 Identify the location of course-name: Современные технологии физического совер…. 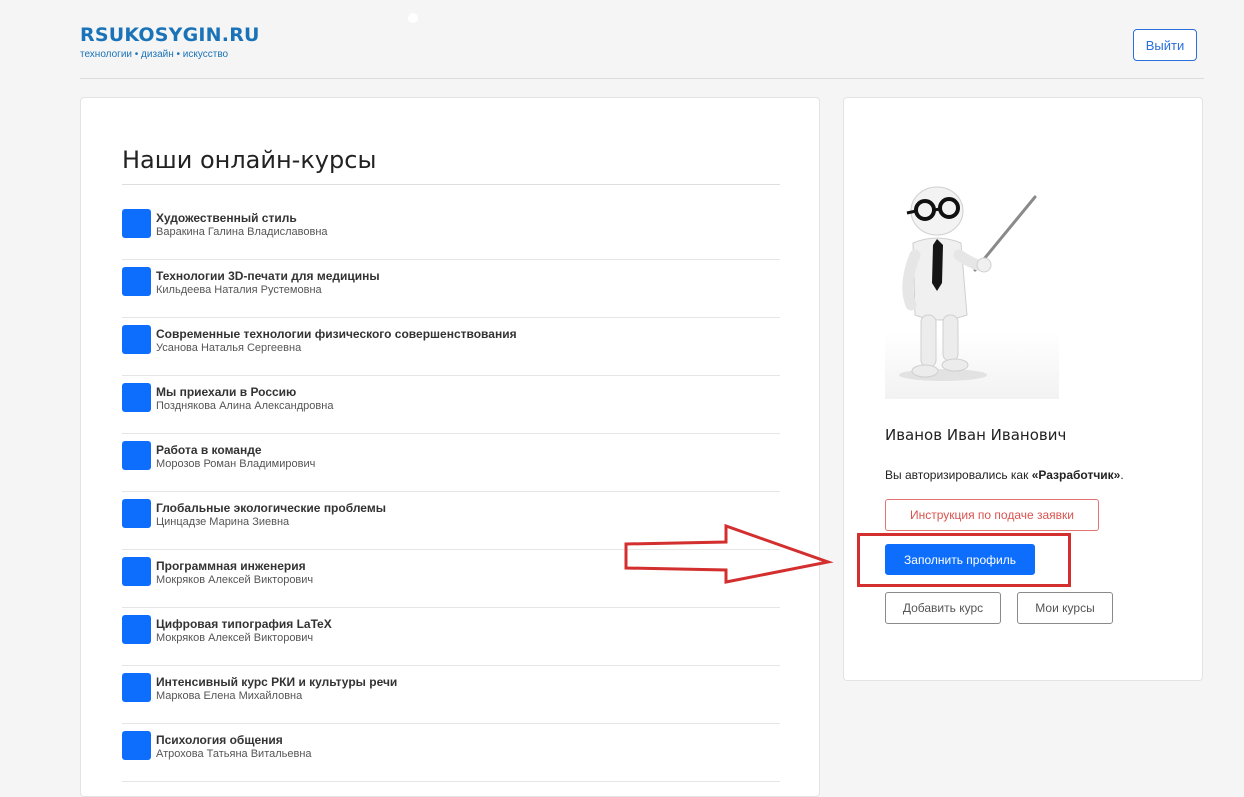
(336, 334).